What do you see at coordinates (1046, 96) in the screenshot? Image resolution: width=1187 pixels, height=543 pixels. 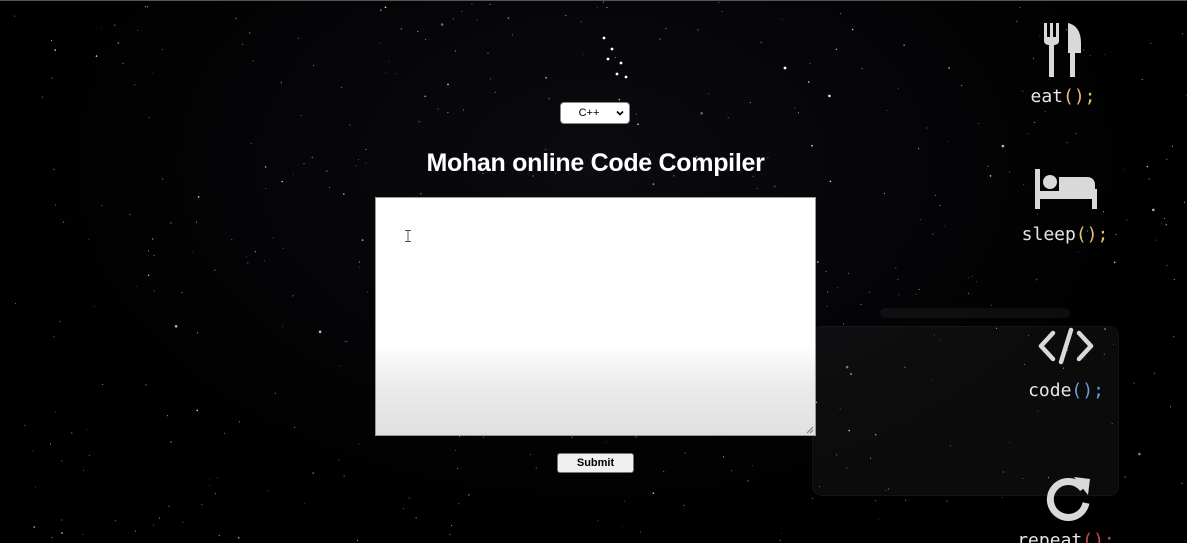 I see `mantra-eat-word: eat` at bounding box center [1046, 96].